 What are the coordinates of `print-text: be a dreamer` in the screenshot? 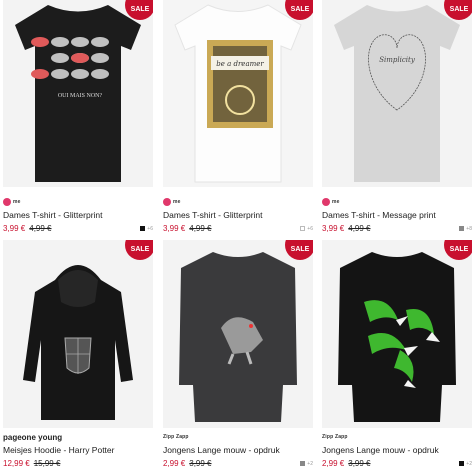 It's located at (240, 64).